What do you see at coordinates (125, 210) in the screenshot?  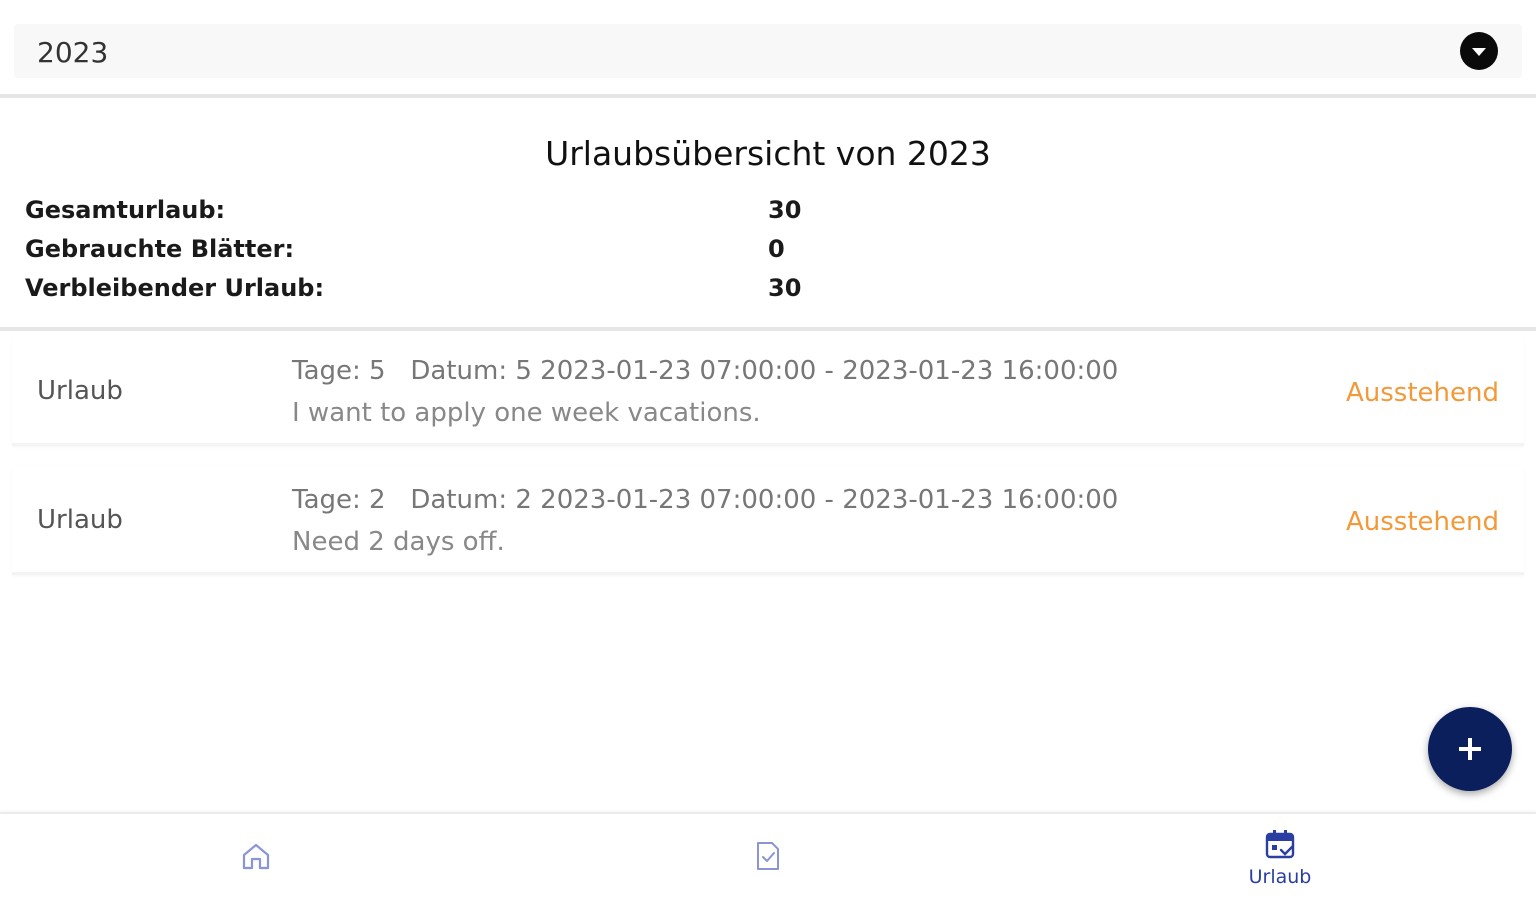 I see `summary-label: Gesamturlaub:` at bounding box center [125, 210].